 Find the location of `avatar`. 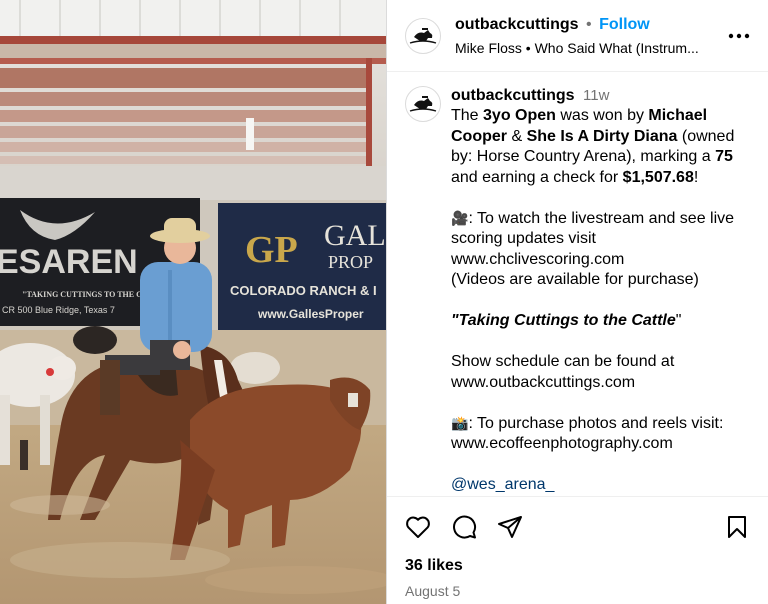

avatar is located at coordinates (423, 35).